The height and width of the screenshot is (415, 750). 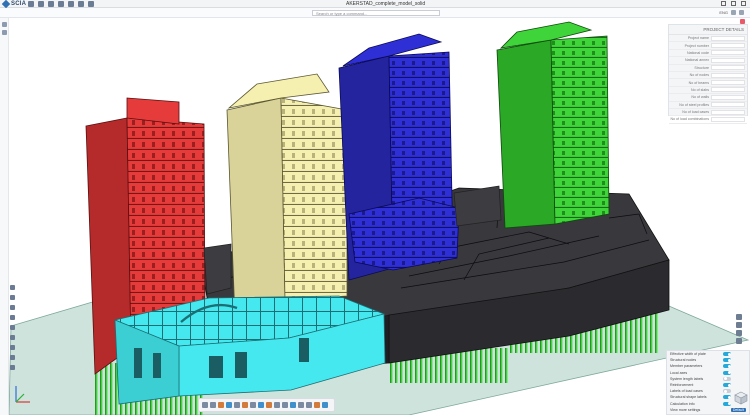 What do you see at coordinates (285, 405) in the screenshot?
I see `results-tool-icon` at bounding box center [285, 405].